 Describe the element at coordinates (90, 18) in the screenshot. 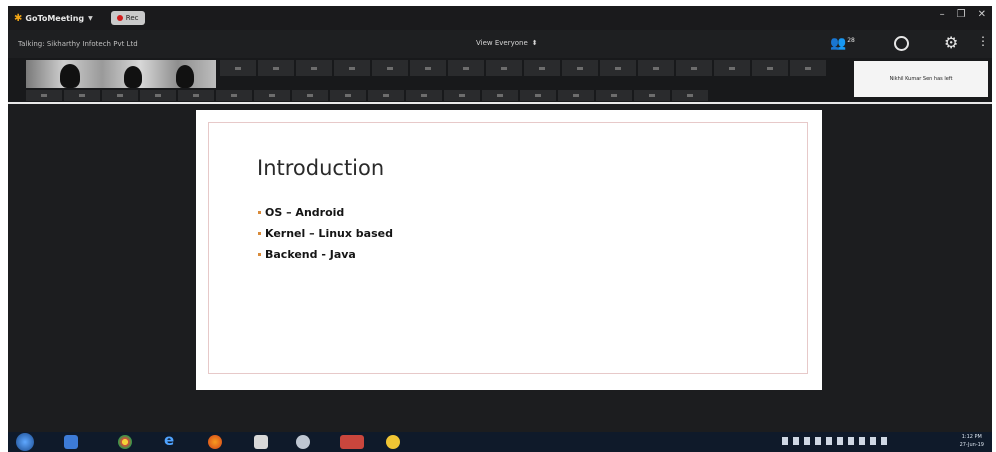

I see `chevron-down-icon: ▼` at that location.